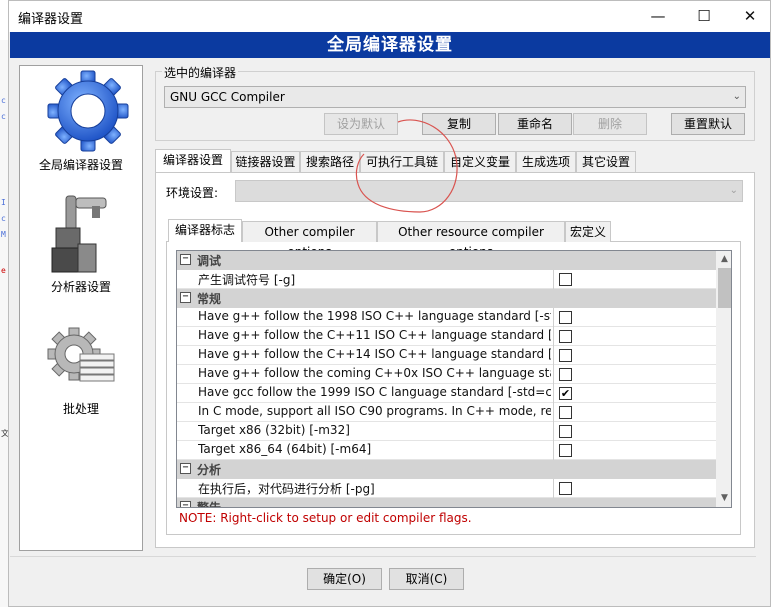 This screenshot has height=607, width=771. I want to click on minimize-button: —, so click(658, 16).